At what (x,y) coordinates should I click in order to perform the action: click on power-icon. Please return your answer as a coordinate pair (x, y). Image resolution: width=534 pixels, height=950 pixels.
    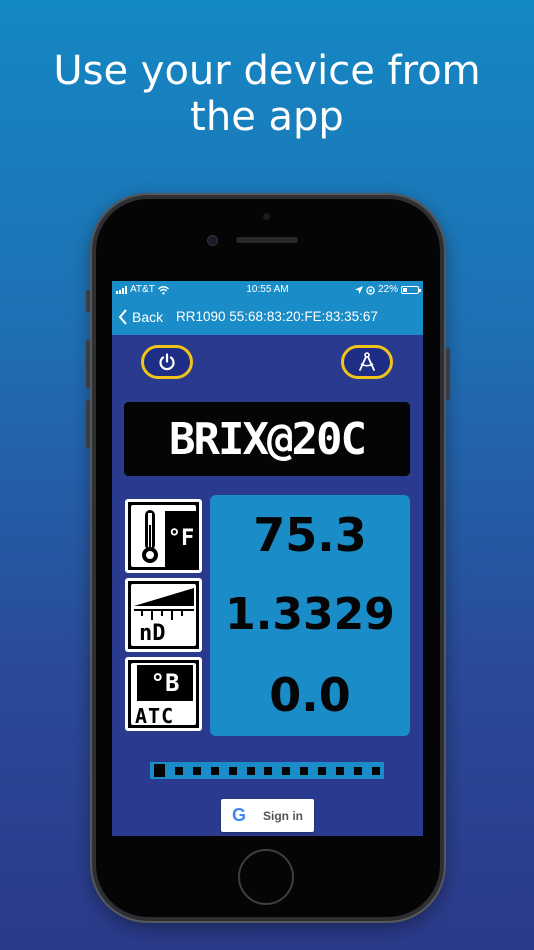
    Looking at the image, I should click on (167, 362).